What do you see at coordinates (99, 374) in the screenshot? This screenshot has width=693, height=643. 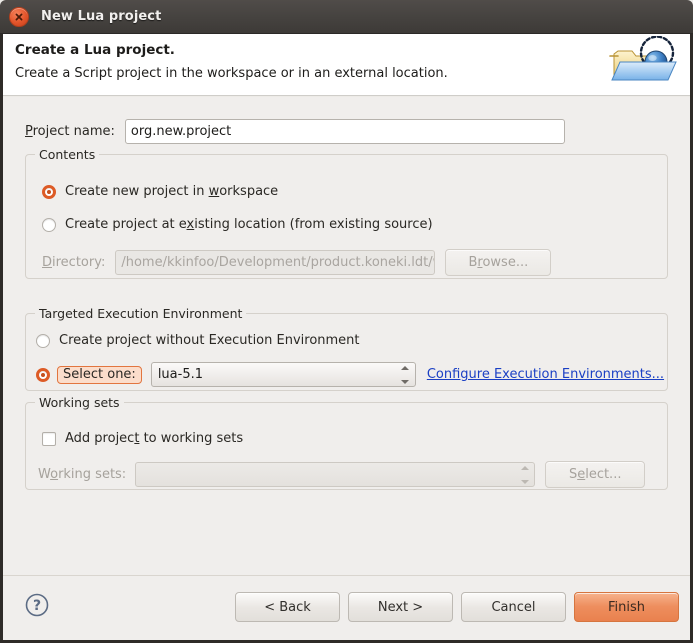 I see `select-one-label: Select one:` at bounding box center [99, 374].